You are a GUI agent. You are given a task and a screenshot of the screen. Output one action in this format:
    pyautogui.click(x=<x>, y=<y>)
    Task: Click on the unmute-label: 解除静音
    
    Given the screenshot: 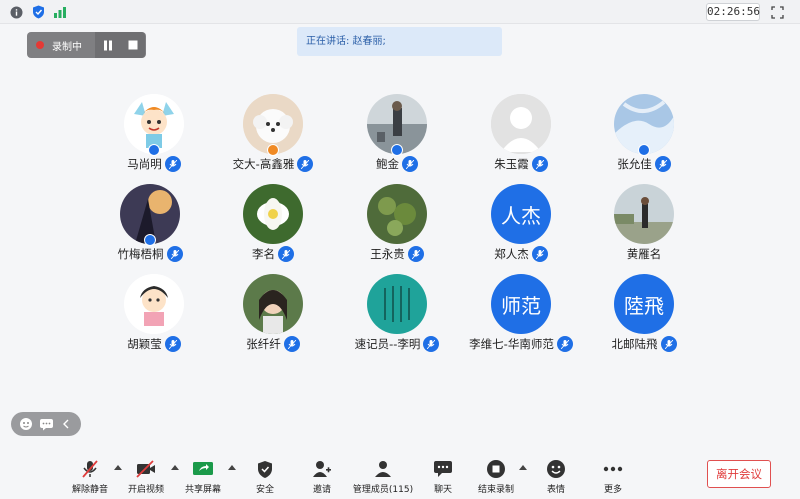 What is the action you would take?
    pyautogui.click(x=90, y=490)
    